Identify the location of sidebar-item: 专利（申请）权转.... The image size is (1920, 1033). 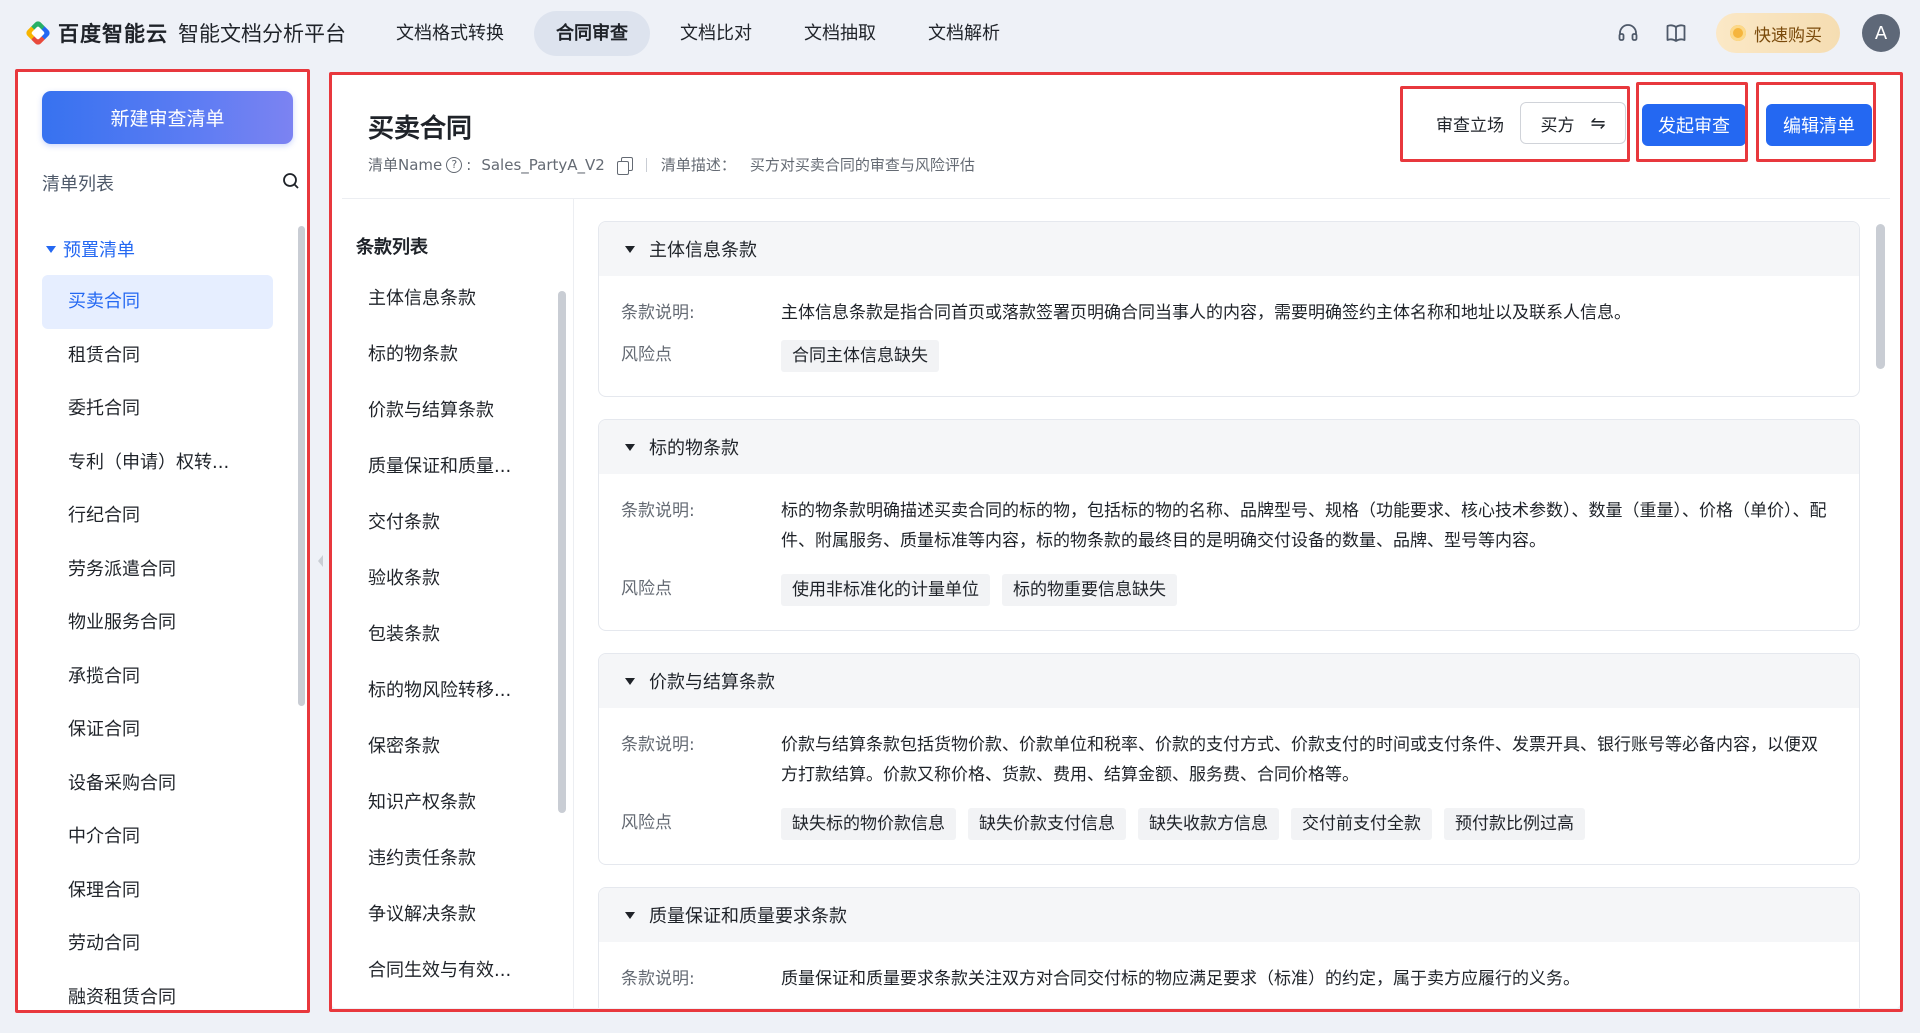
(157, 463).